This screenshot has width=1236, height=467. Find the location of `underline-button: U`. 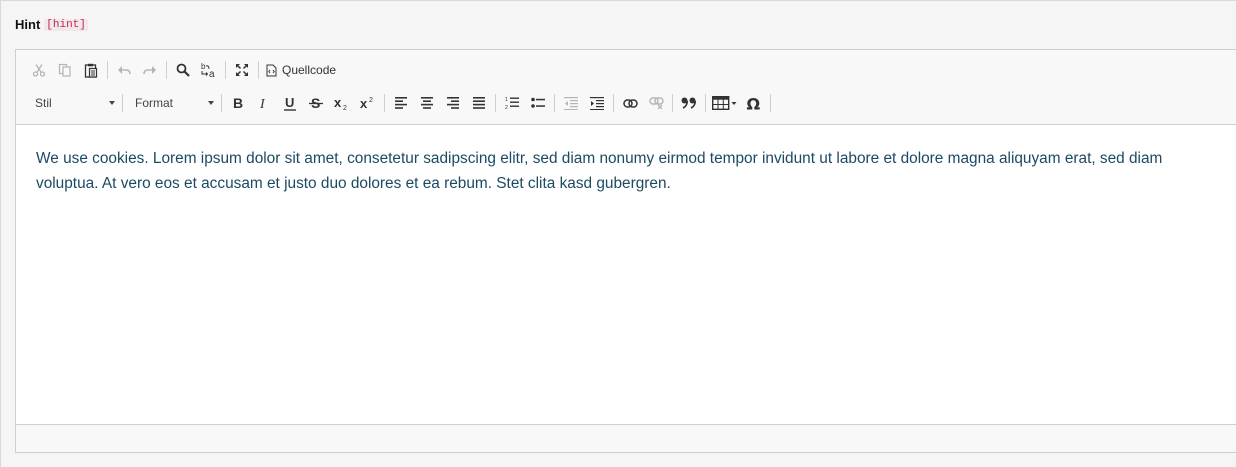

underline-button: U is located at coordinates (290, 103).